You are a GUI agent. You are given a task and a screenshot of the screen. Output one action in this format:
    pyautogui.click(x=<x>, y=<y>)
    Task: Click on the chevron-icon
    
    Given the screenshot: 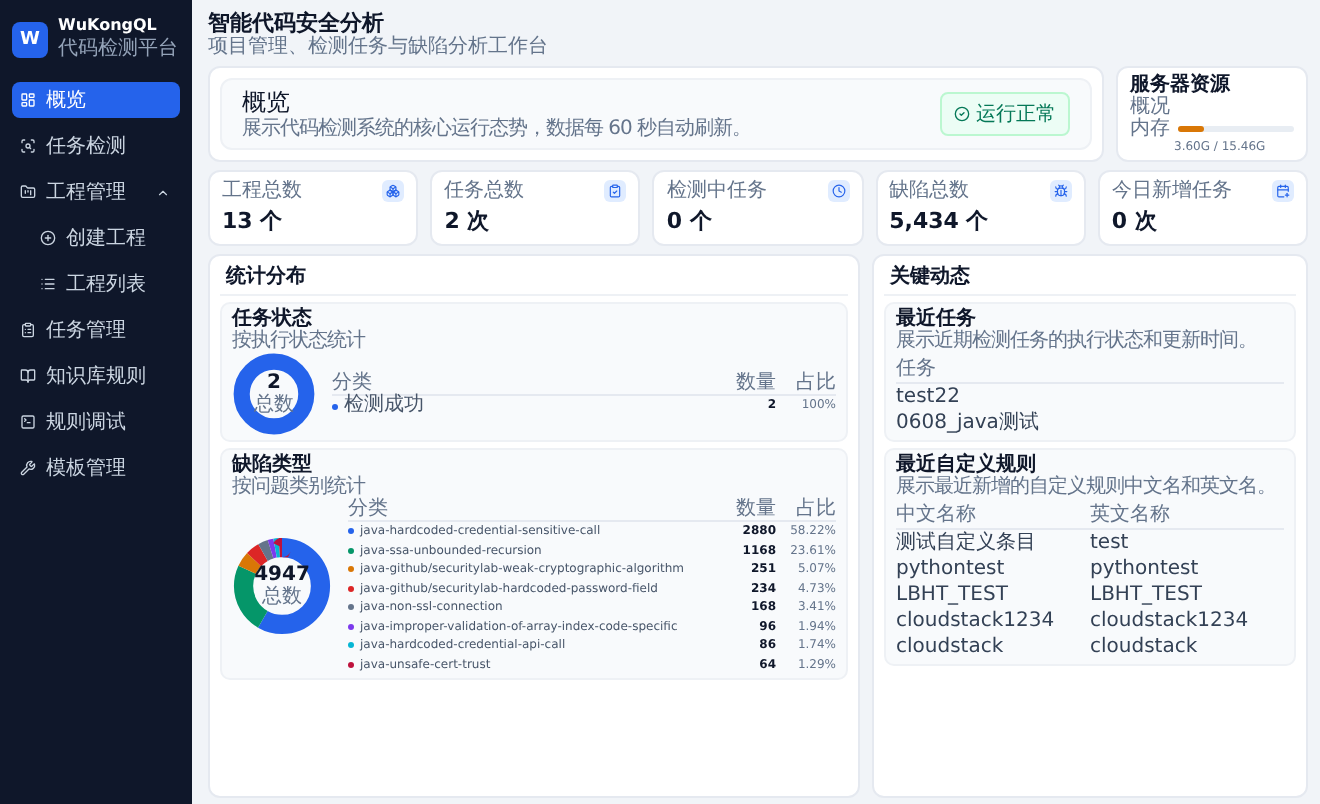 What is the action you would take?
    pyautogui.click(x=163, y=192)
    